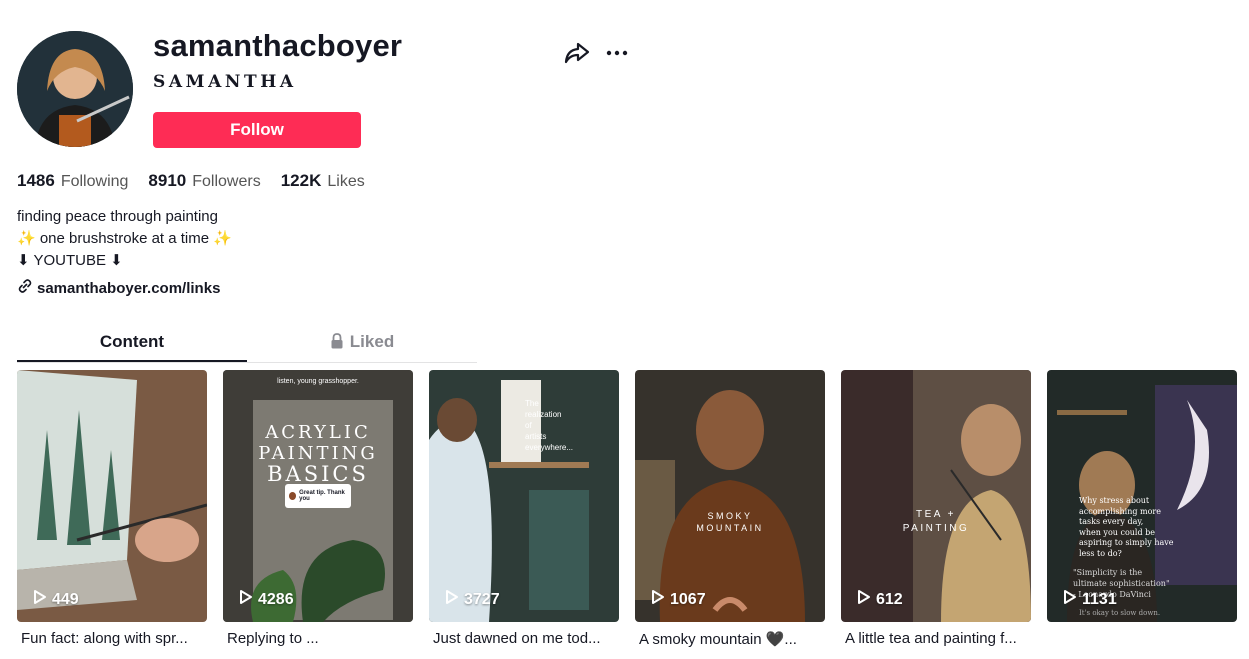 The image size is (1249, 659). Describe the element at coordinates (322, 496) in the screenshot. I see `comment-text: Great tip. Thank you` at that location.